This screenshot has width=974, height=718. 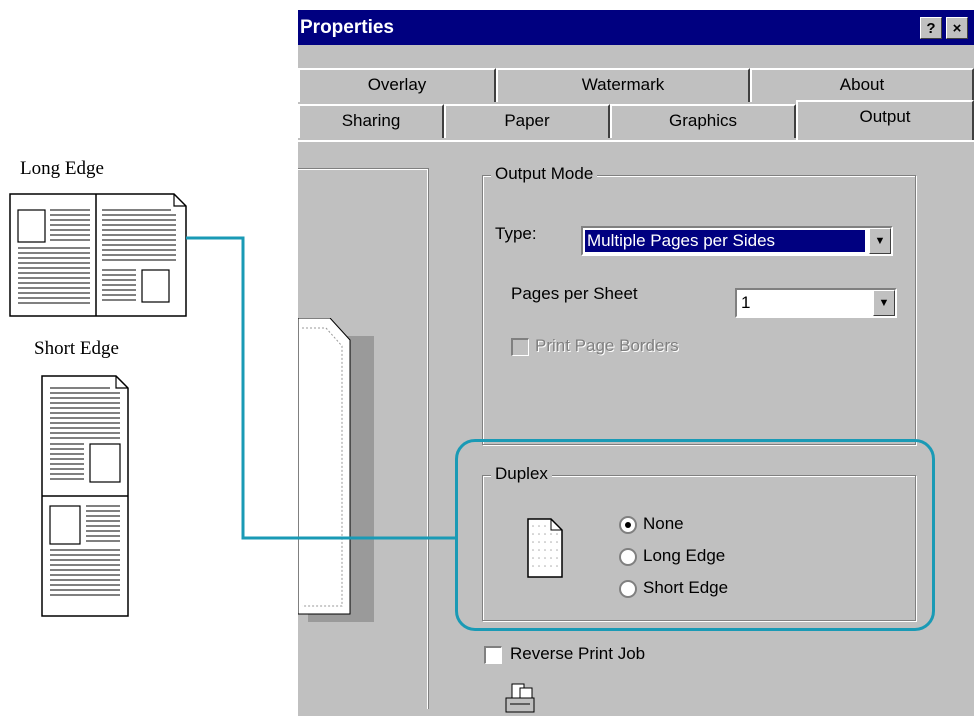 I want to click on print-page-borders-checkbox, so click(x=520, y=347).